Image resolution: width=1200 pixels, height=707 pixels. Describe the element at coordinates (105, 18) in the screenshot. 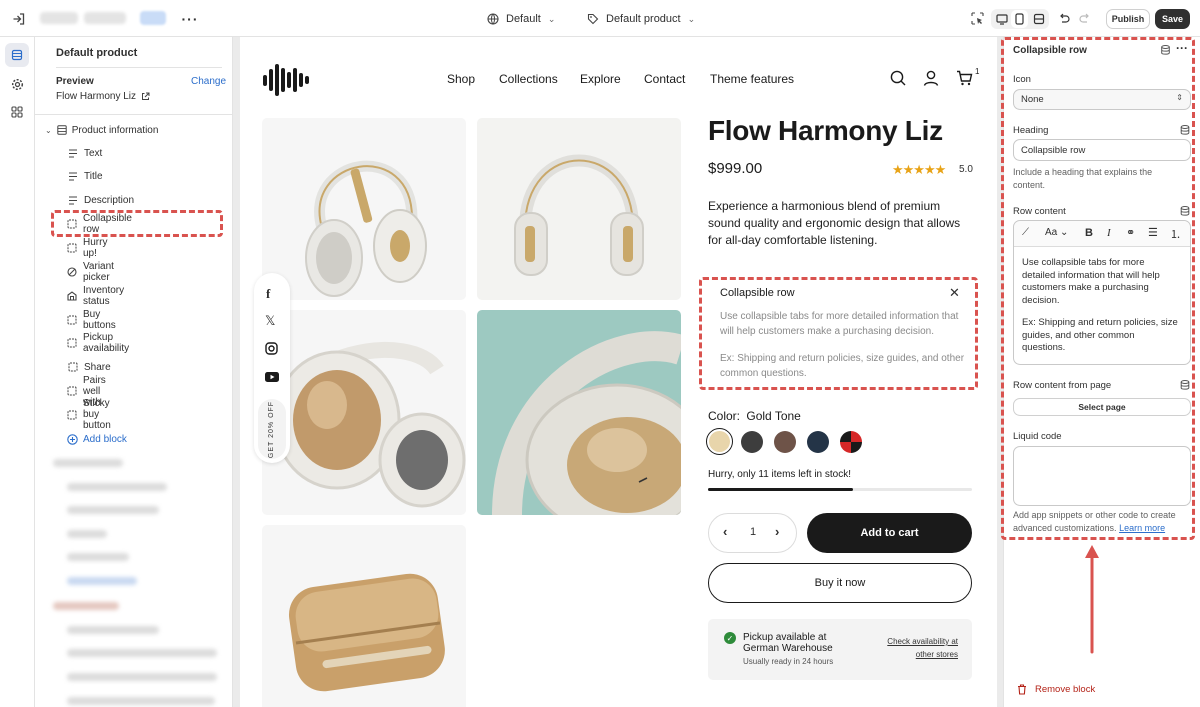

I see `store-status-blurred` at that location.